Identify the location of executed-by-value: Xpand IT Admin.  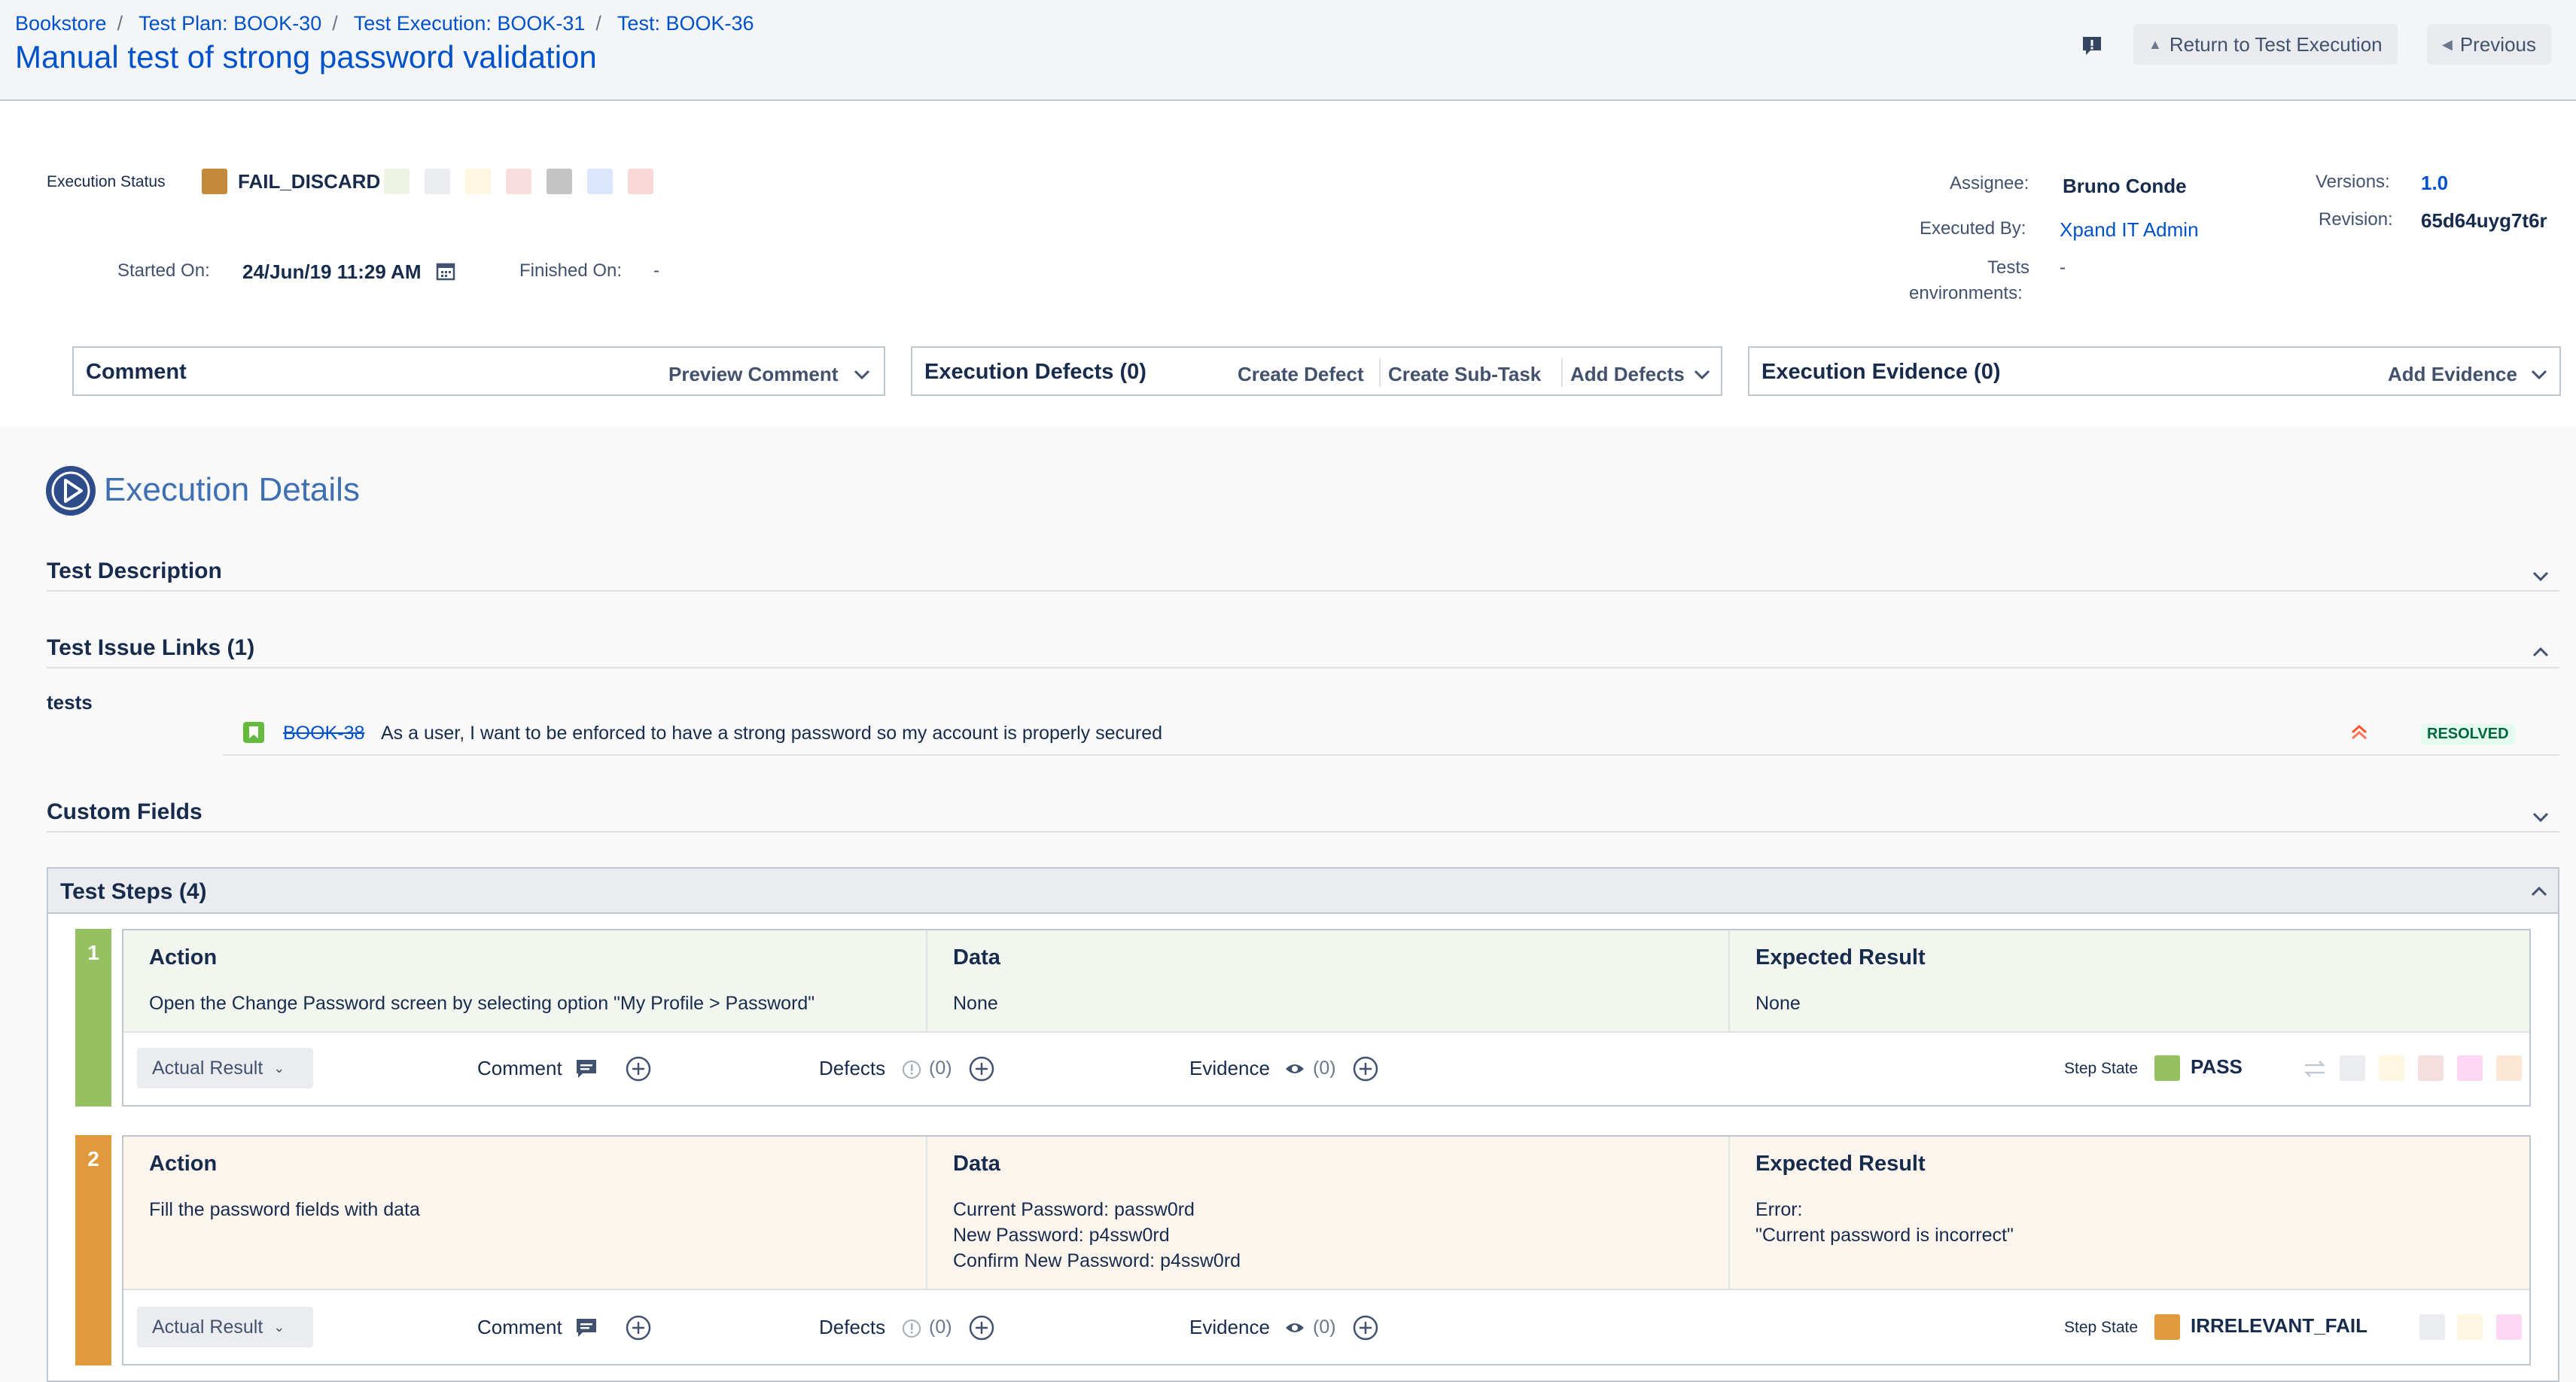
(2129, 230).